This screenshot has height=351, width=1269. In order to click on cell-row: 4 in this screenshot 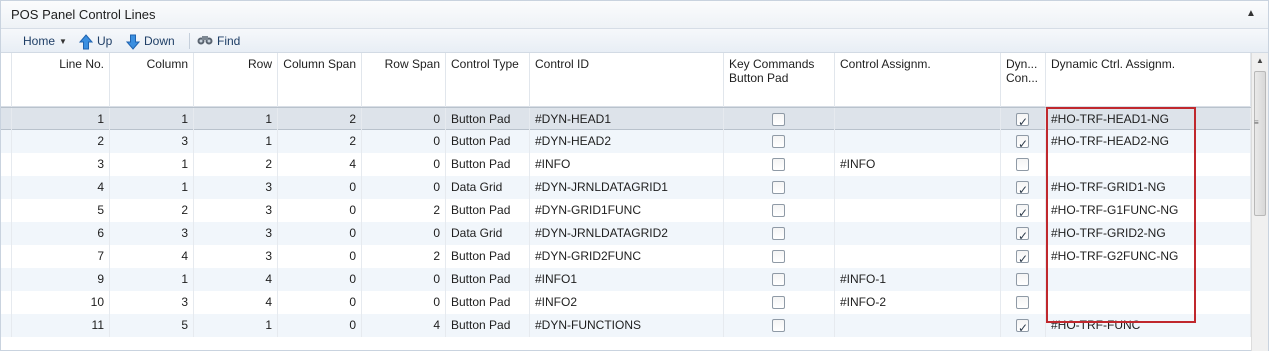, I will do `click(236, 302)`.